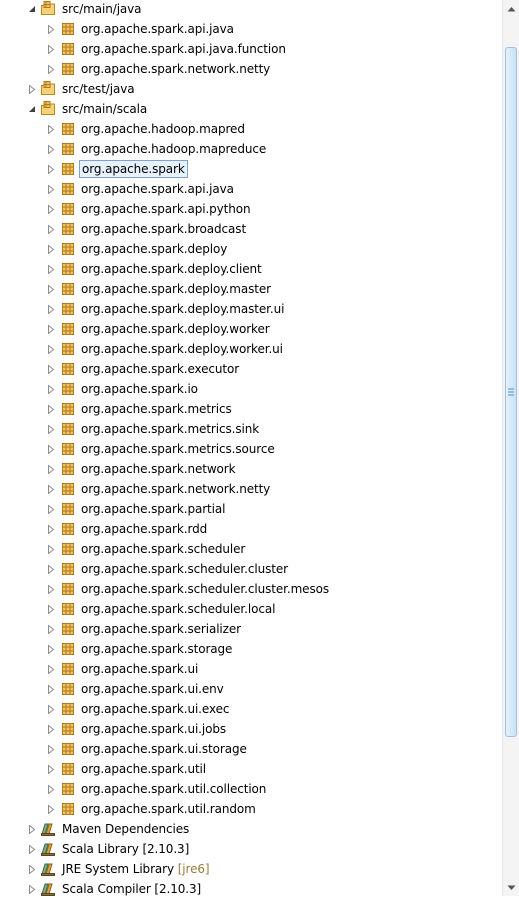 This screenshot has width=519, height=900. Describe the element at coordinates (250, 669) in the screenshot. I see `tree-item-org-apache-spark-ui: org.apache.spark.ui` at that location.